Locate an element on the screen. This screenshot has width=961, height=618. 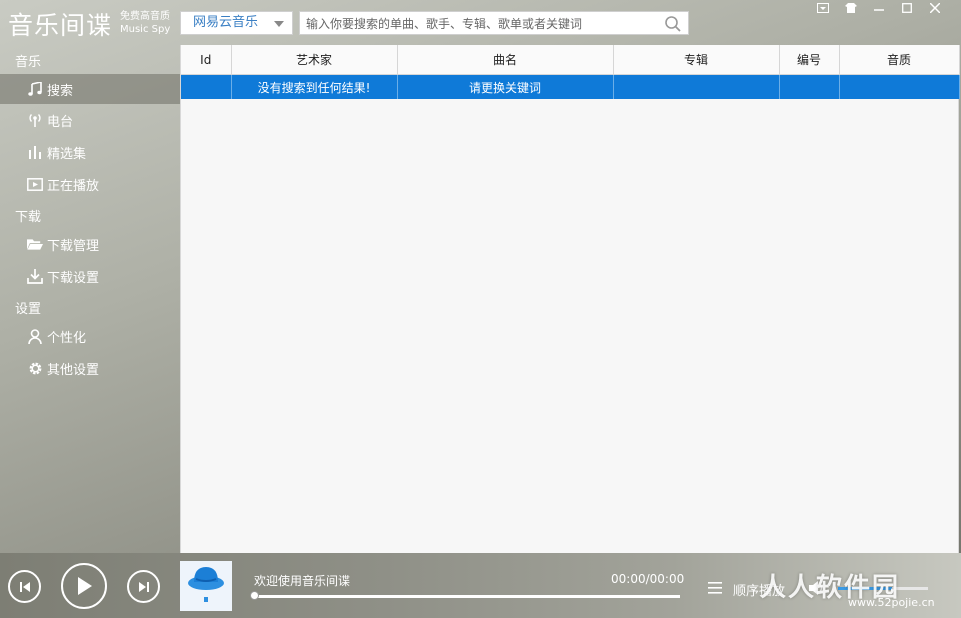
sidebar-item-featured: 精选集 is located at coordinates (90, 152).